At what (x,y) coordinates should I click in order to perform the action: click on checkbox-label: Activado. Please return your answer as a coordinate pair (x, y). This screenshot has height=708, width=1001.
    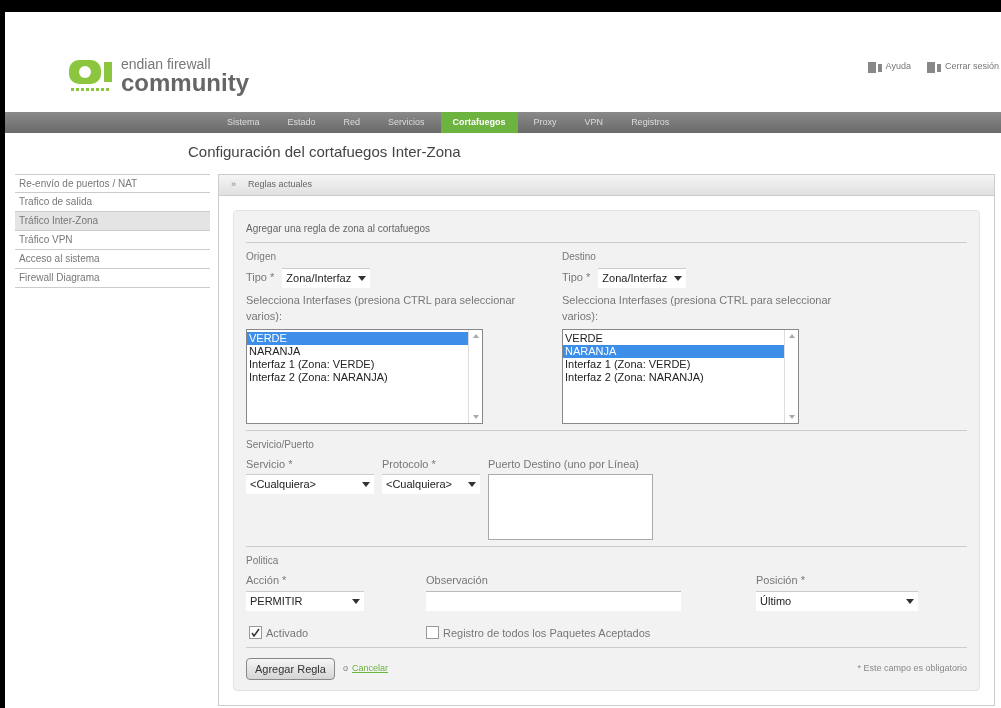
    Looking at the image, I should click on (287, 633).